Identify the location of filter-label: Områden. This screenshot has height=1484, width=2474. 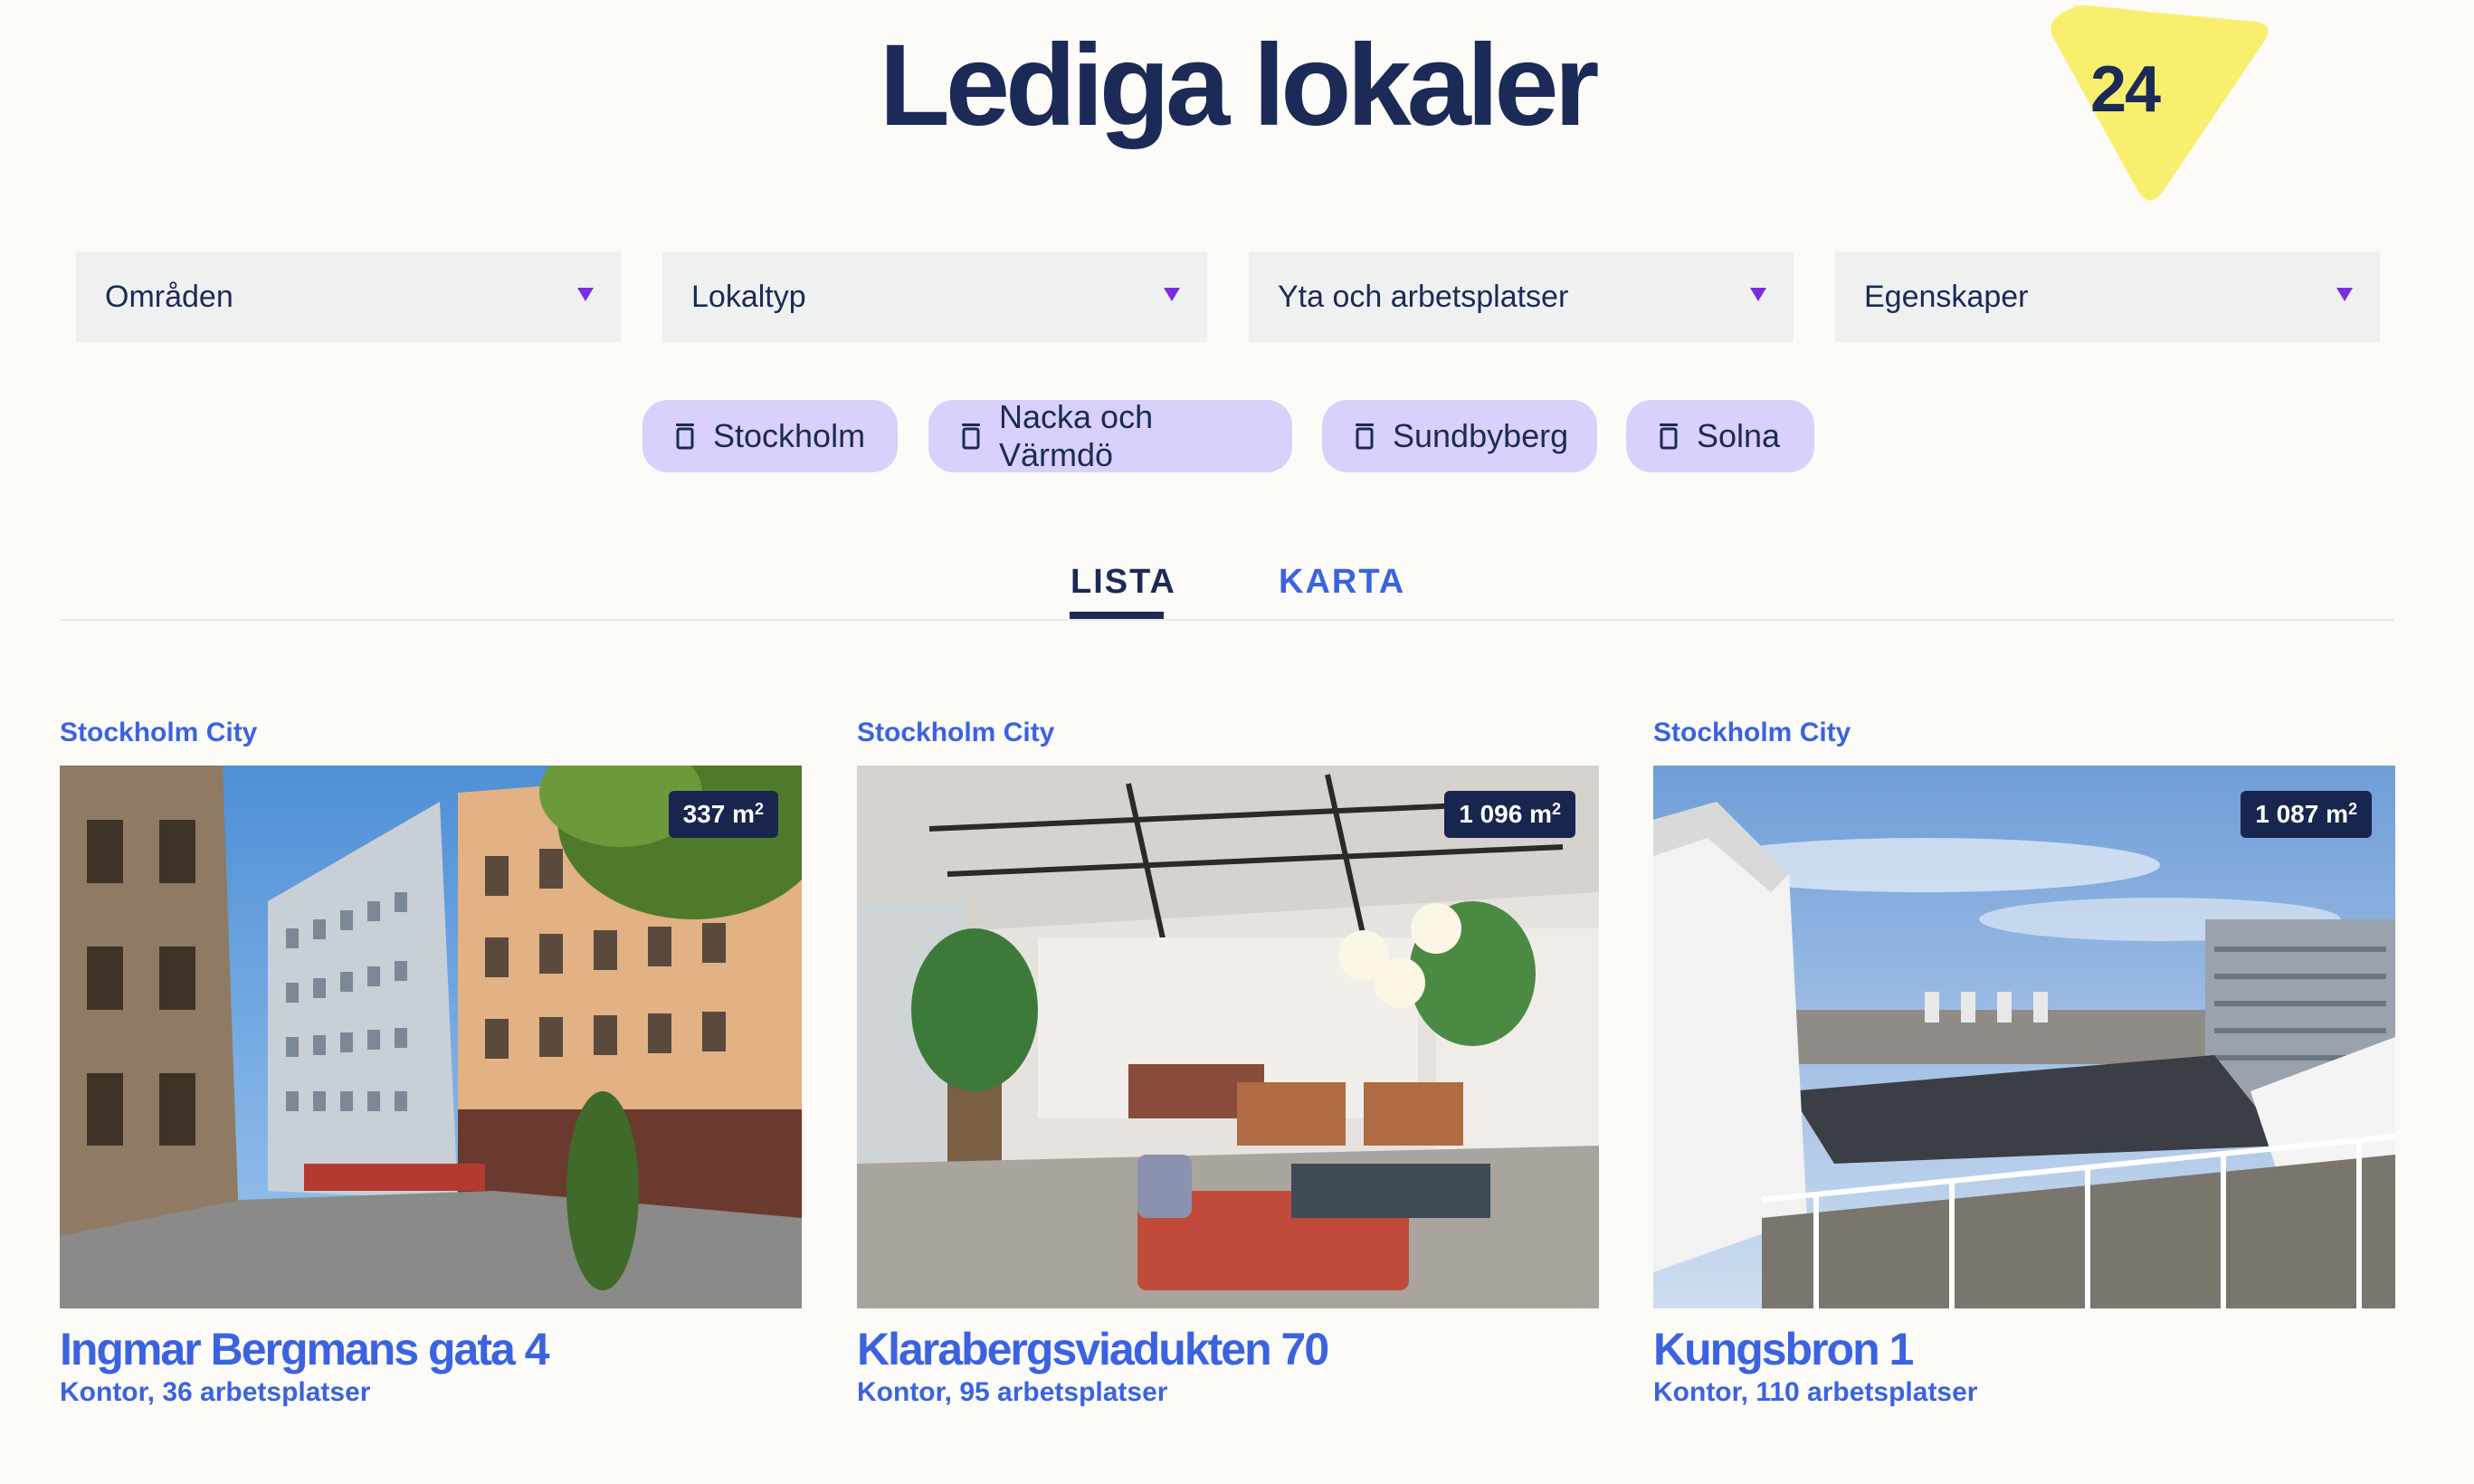
(169, 296).